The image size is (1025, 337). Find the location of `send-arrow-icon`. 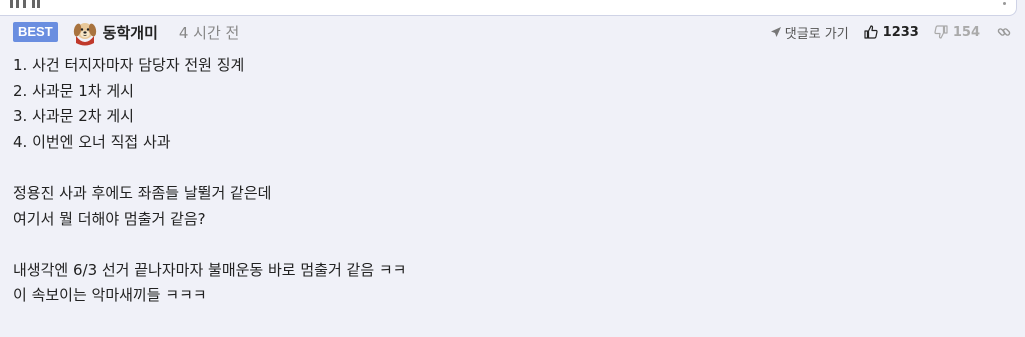

send-arrow-icon is located at coordinates (775, 32).